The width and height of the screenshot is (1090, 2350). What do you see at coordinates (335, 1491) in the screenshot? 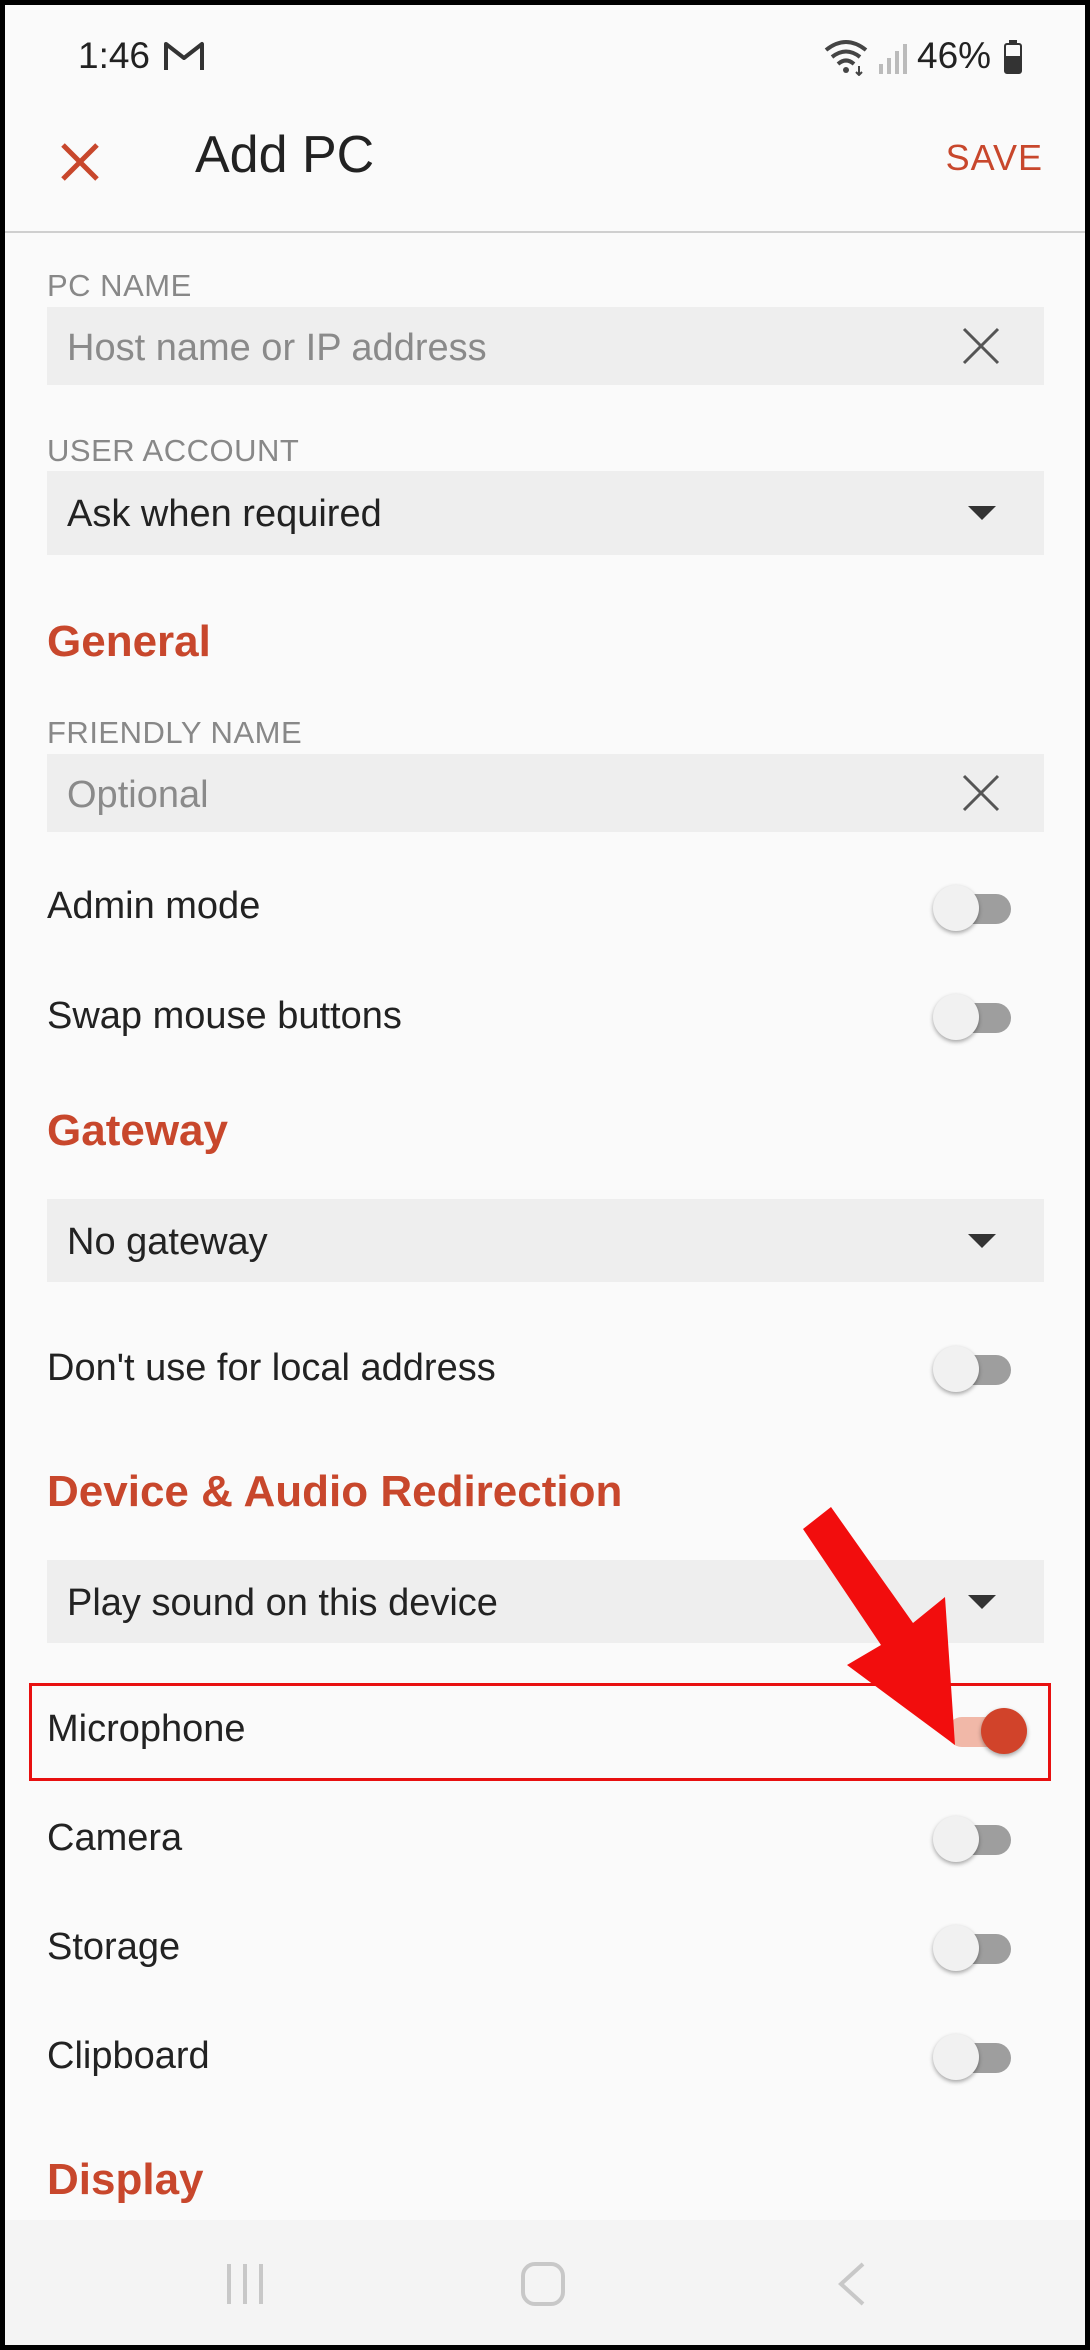
I see `section-device-audio: Device & Audio Redirection` at bounding box center [335, 1491].